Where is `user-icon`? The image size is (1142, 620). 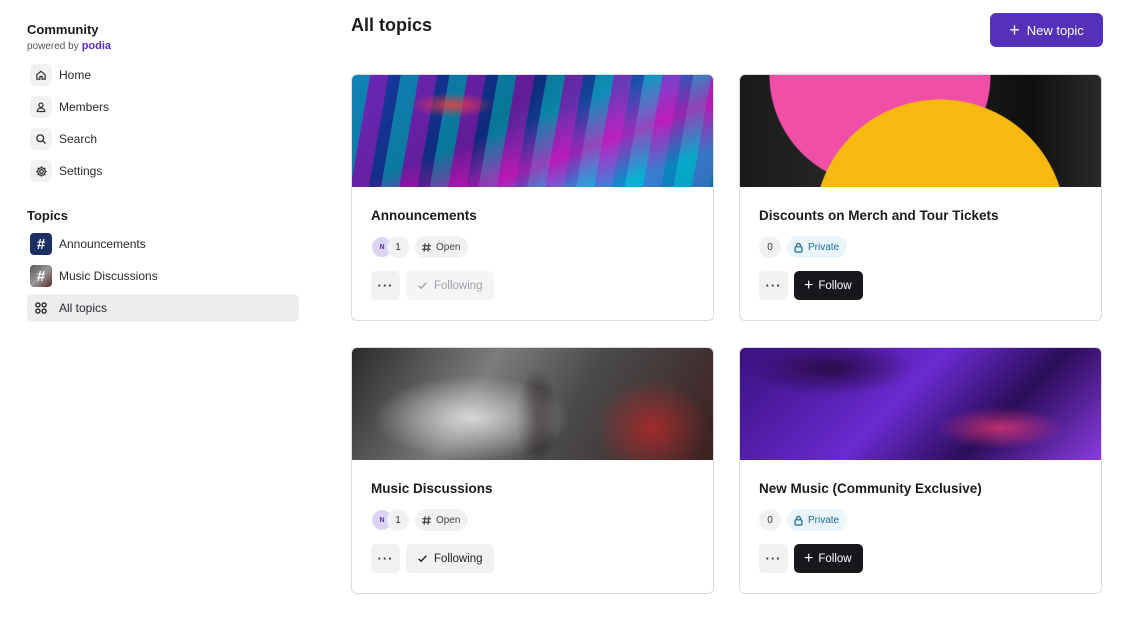
user-icon is located at coordinates (41, 107).